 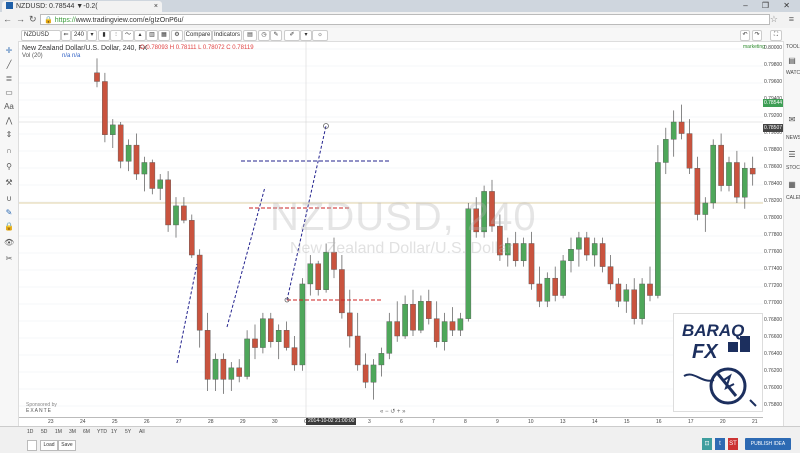 I want to click on bookmark-star-icon: ☆, so click(x=774, y=19).